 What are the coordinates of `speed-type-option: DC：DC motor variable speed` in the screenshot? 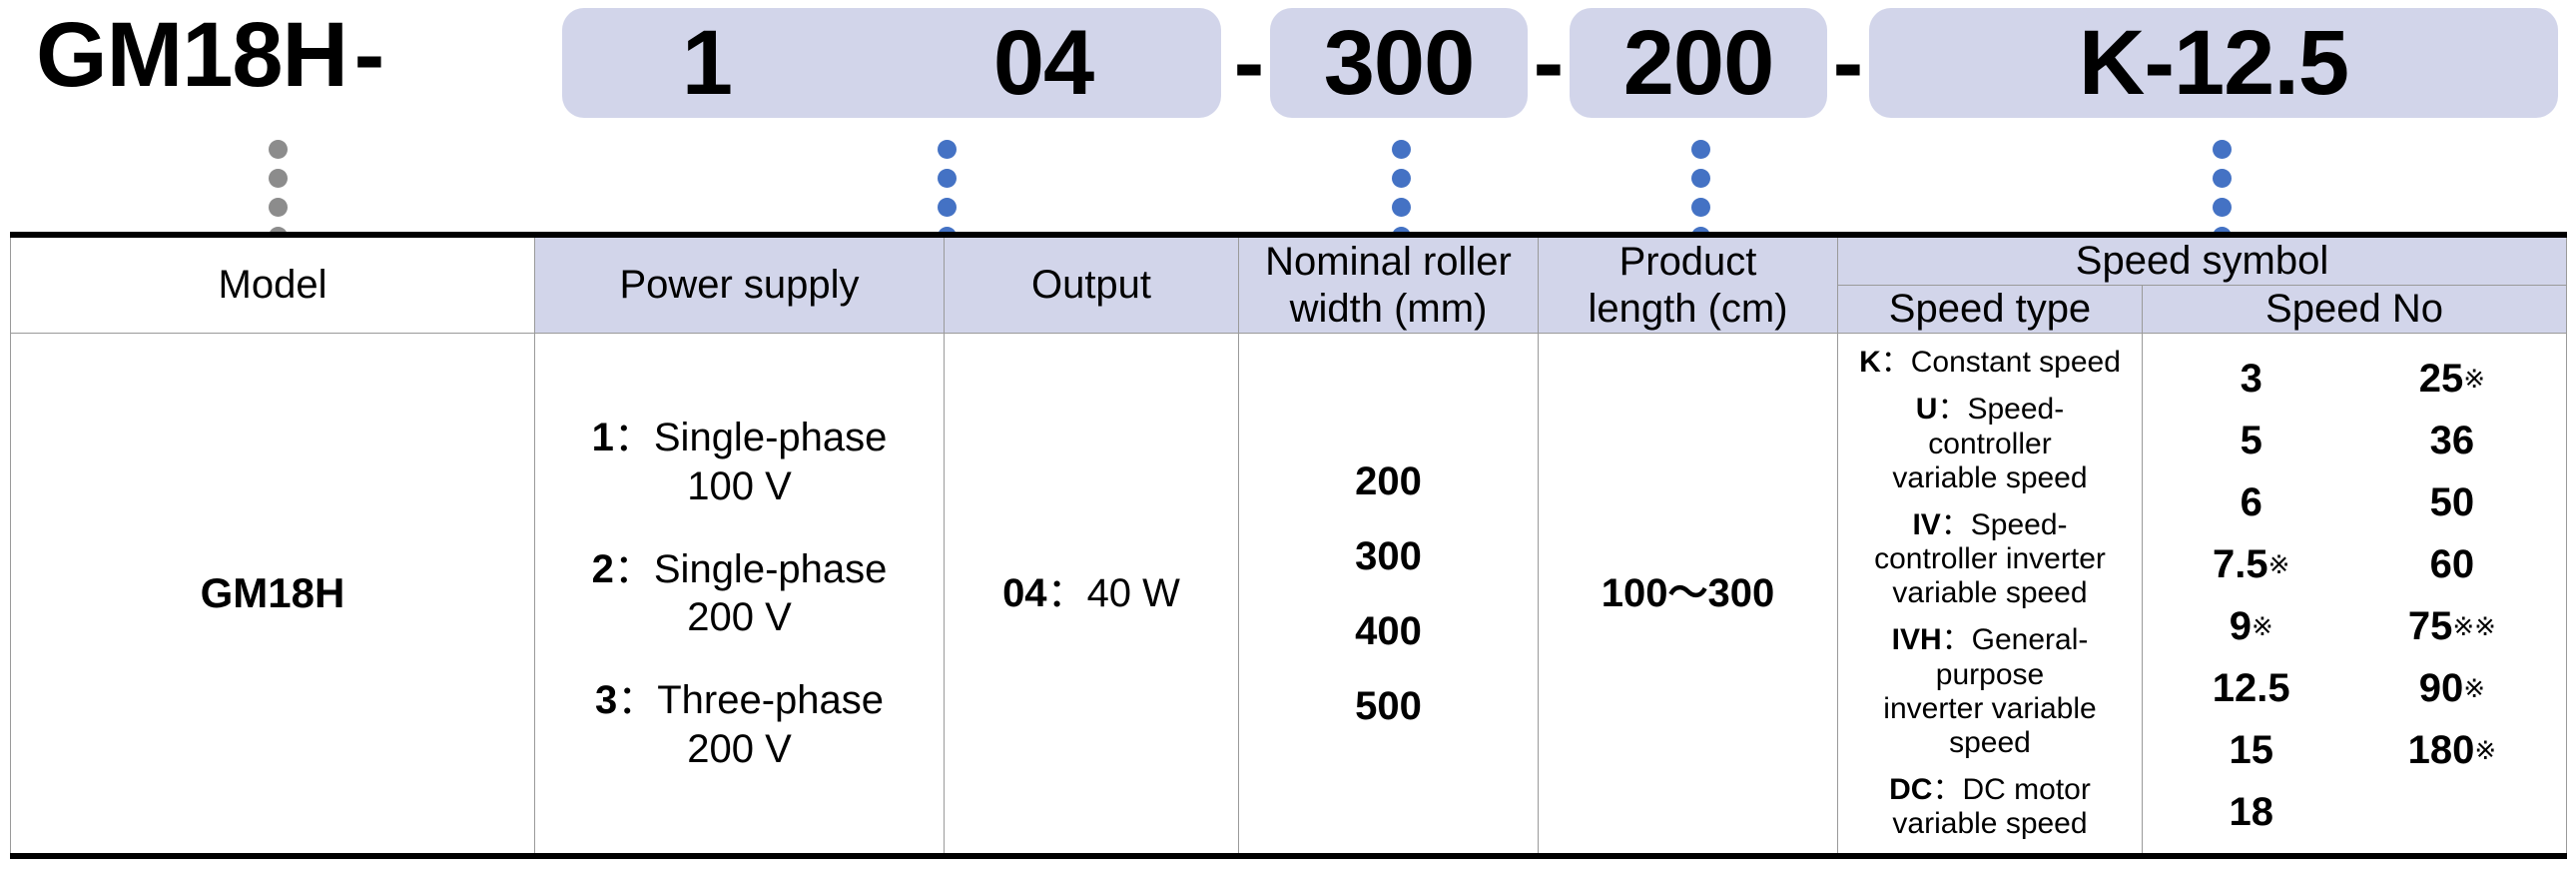 It's located at (1990, 807).